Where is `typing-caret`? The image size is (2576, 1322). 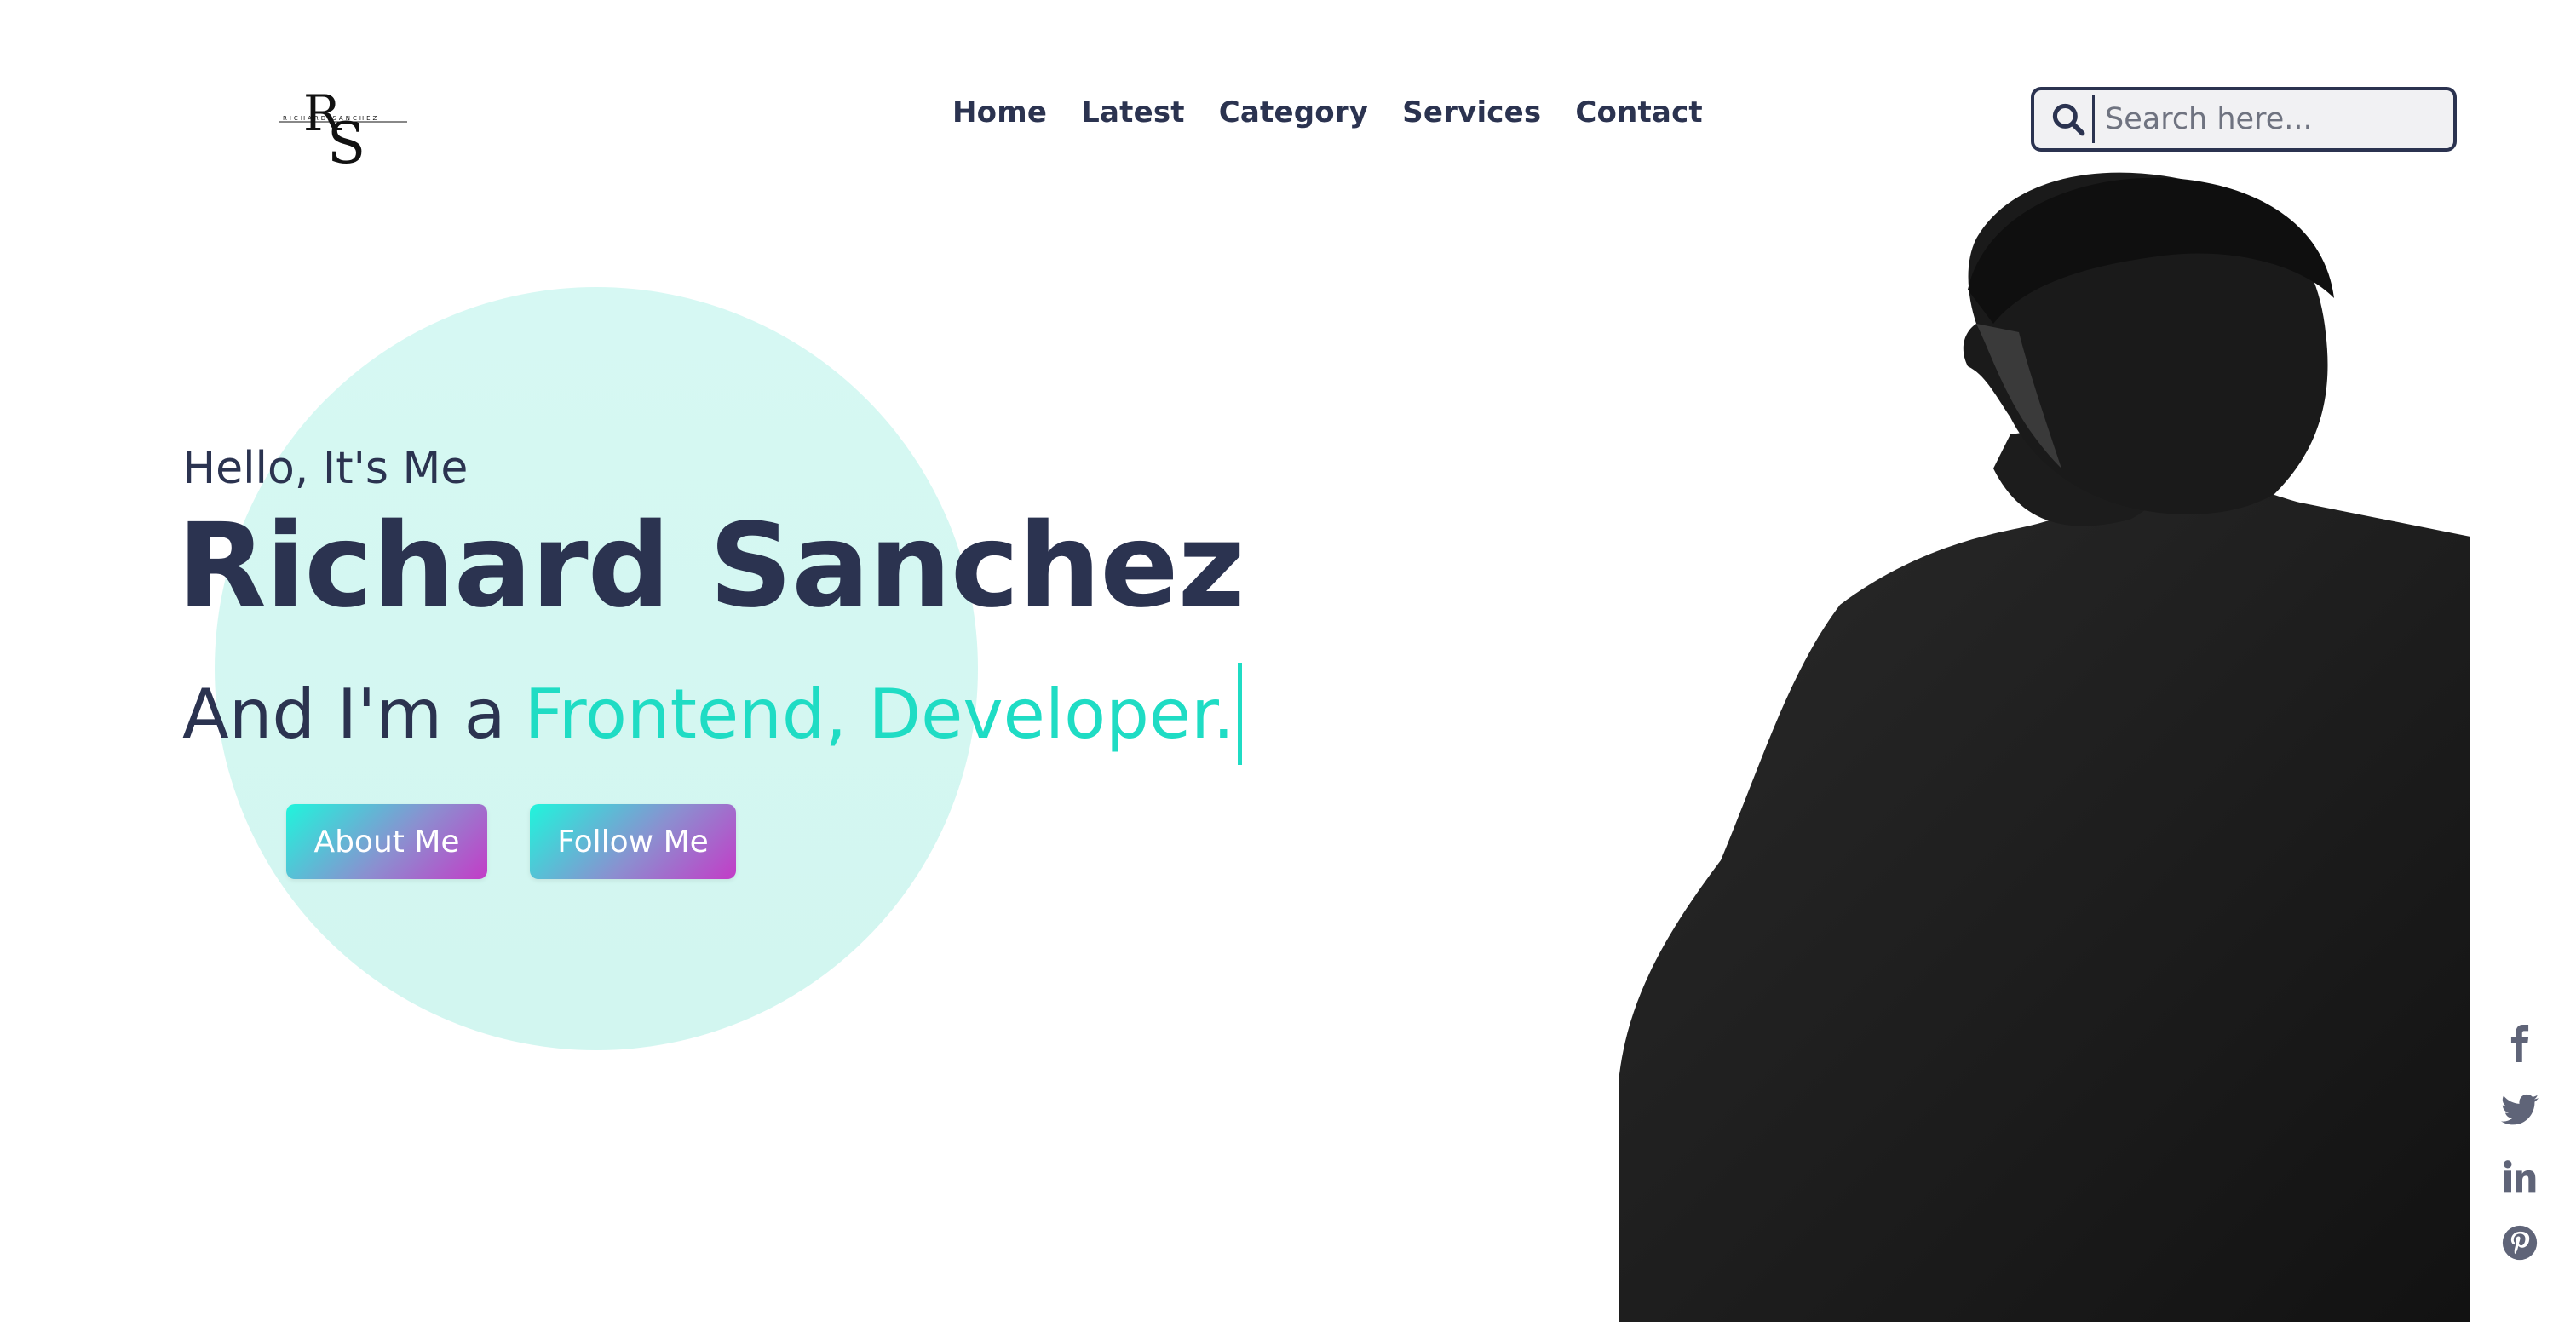
typing-caret is located at coordinates (1241, 714).